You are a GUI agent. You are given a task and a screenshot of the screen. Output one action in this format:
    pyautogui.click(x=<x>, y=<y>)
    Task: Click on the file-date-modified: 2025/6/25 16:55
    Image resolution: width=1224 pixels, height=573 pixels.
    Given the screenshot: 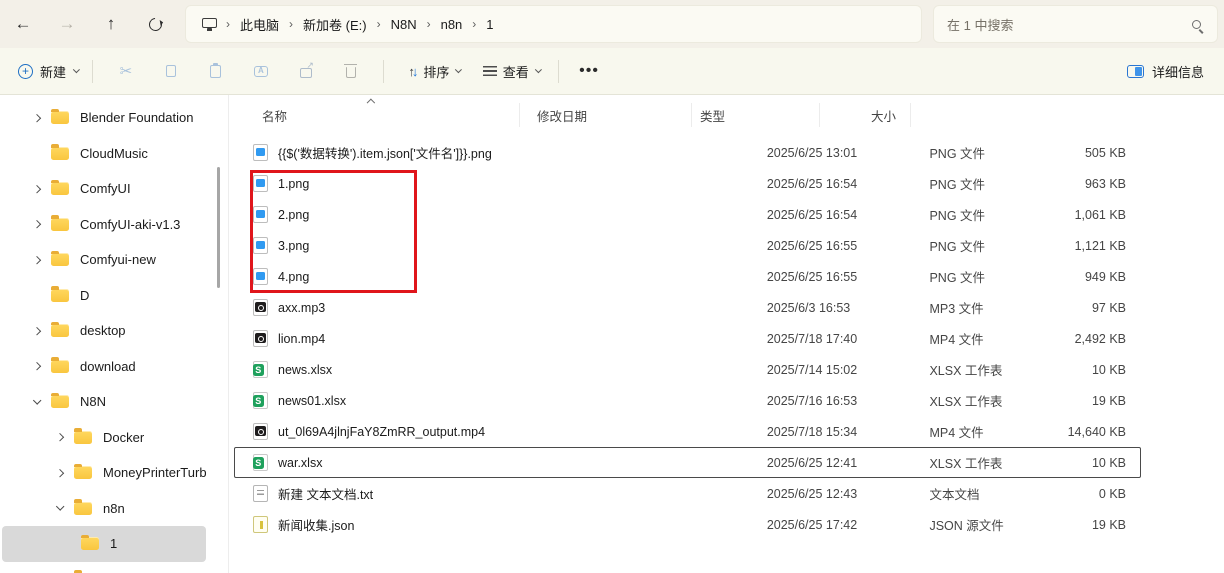 What is the action you would take?
    pyautogui.click(x=812, y=245)
    